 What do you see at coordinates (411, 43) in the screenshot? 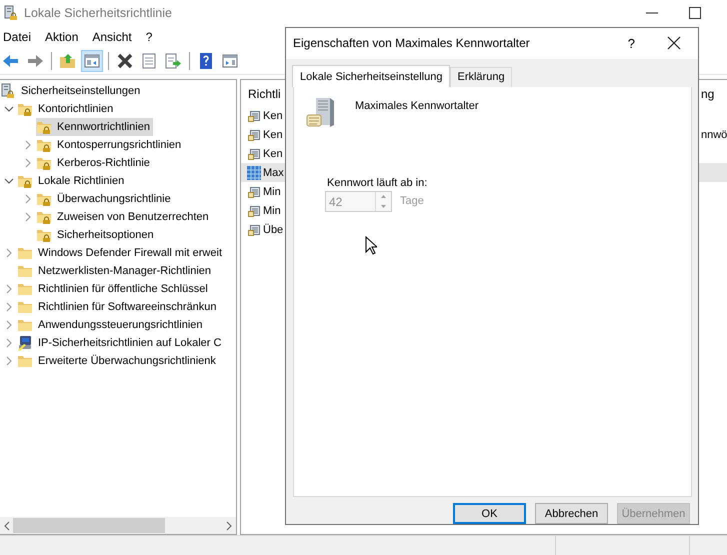
I see `dialog-title: Eigenschaften von Maximales Kennwortalter` at bounding box center [411, 43].